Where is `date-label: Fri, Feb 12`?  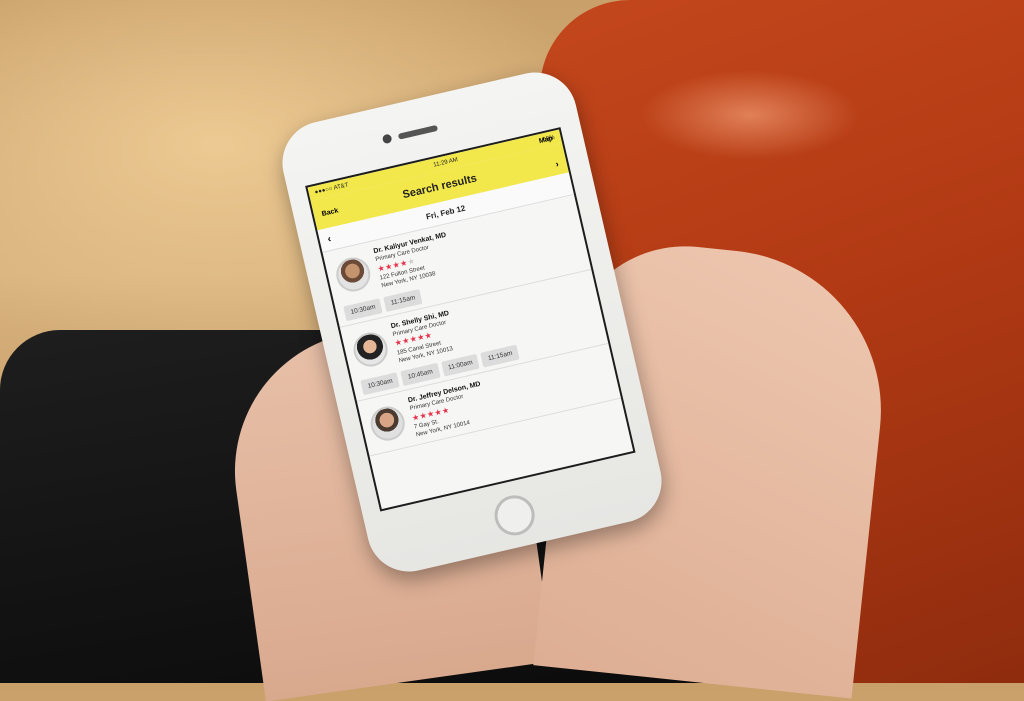 date-label: Fri, Feb 12 is located at coordinates (446, 212).